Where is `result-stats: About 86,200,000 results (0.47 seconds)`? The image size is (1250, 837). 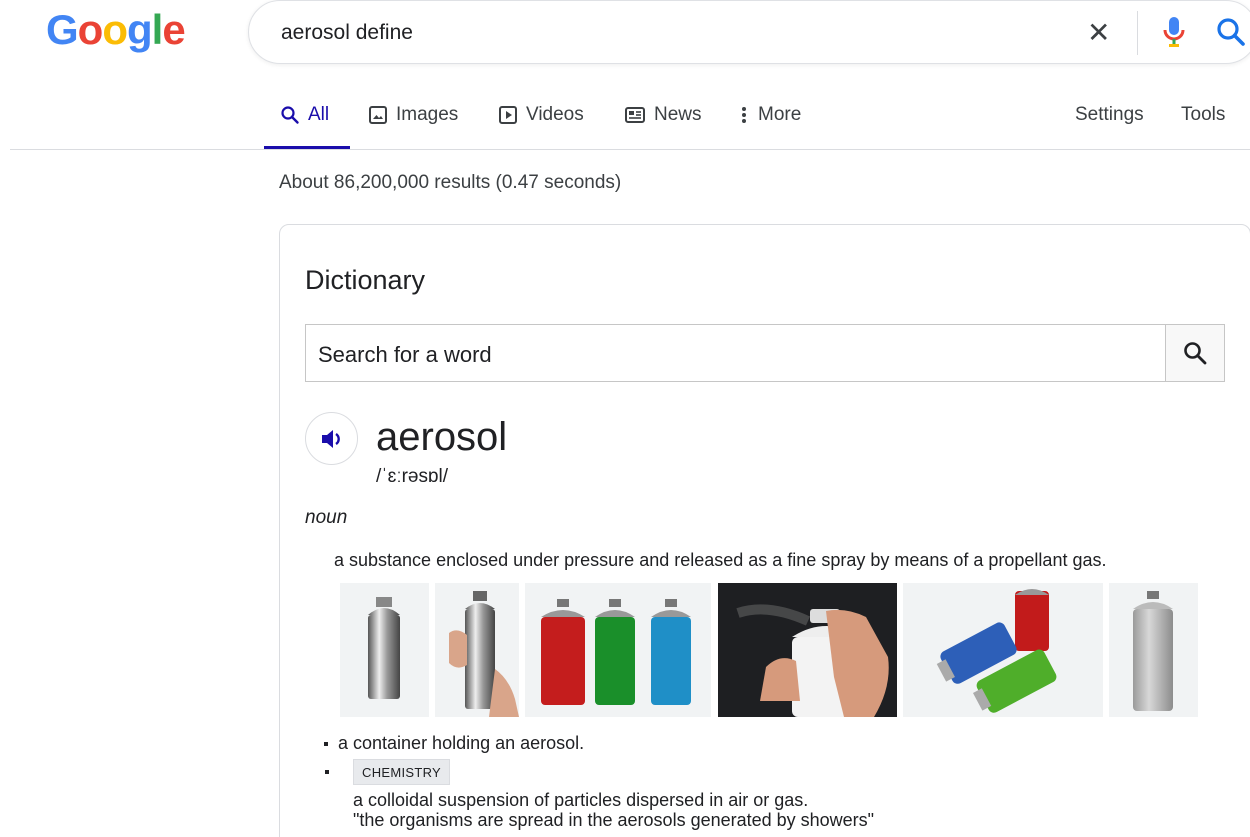 result-stats: About 86,200,000 results (0.47 seconds) is located at coordinates (450, 182).